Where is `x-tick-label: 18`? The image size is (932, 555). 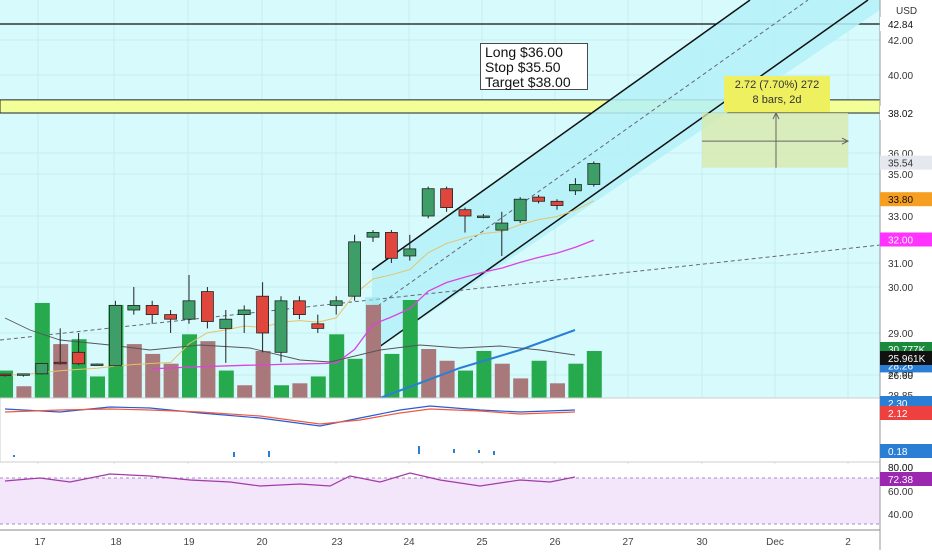
x-tick-label: 18 is located at coordinates (116, 542).